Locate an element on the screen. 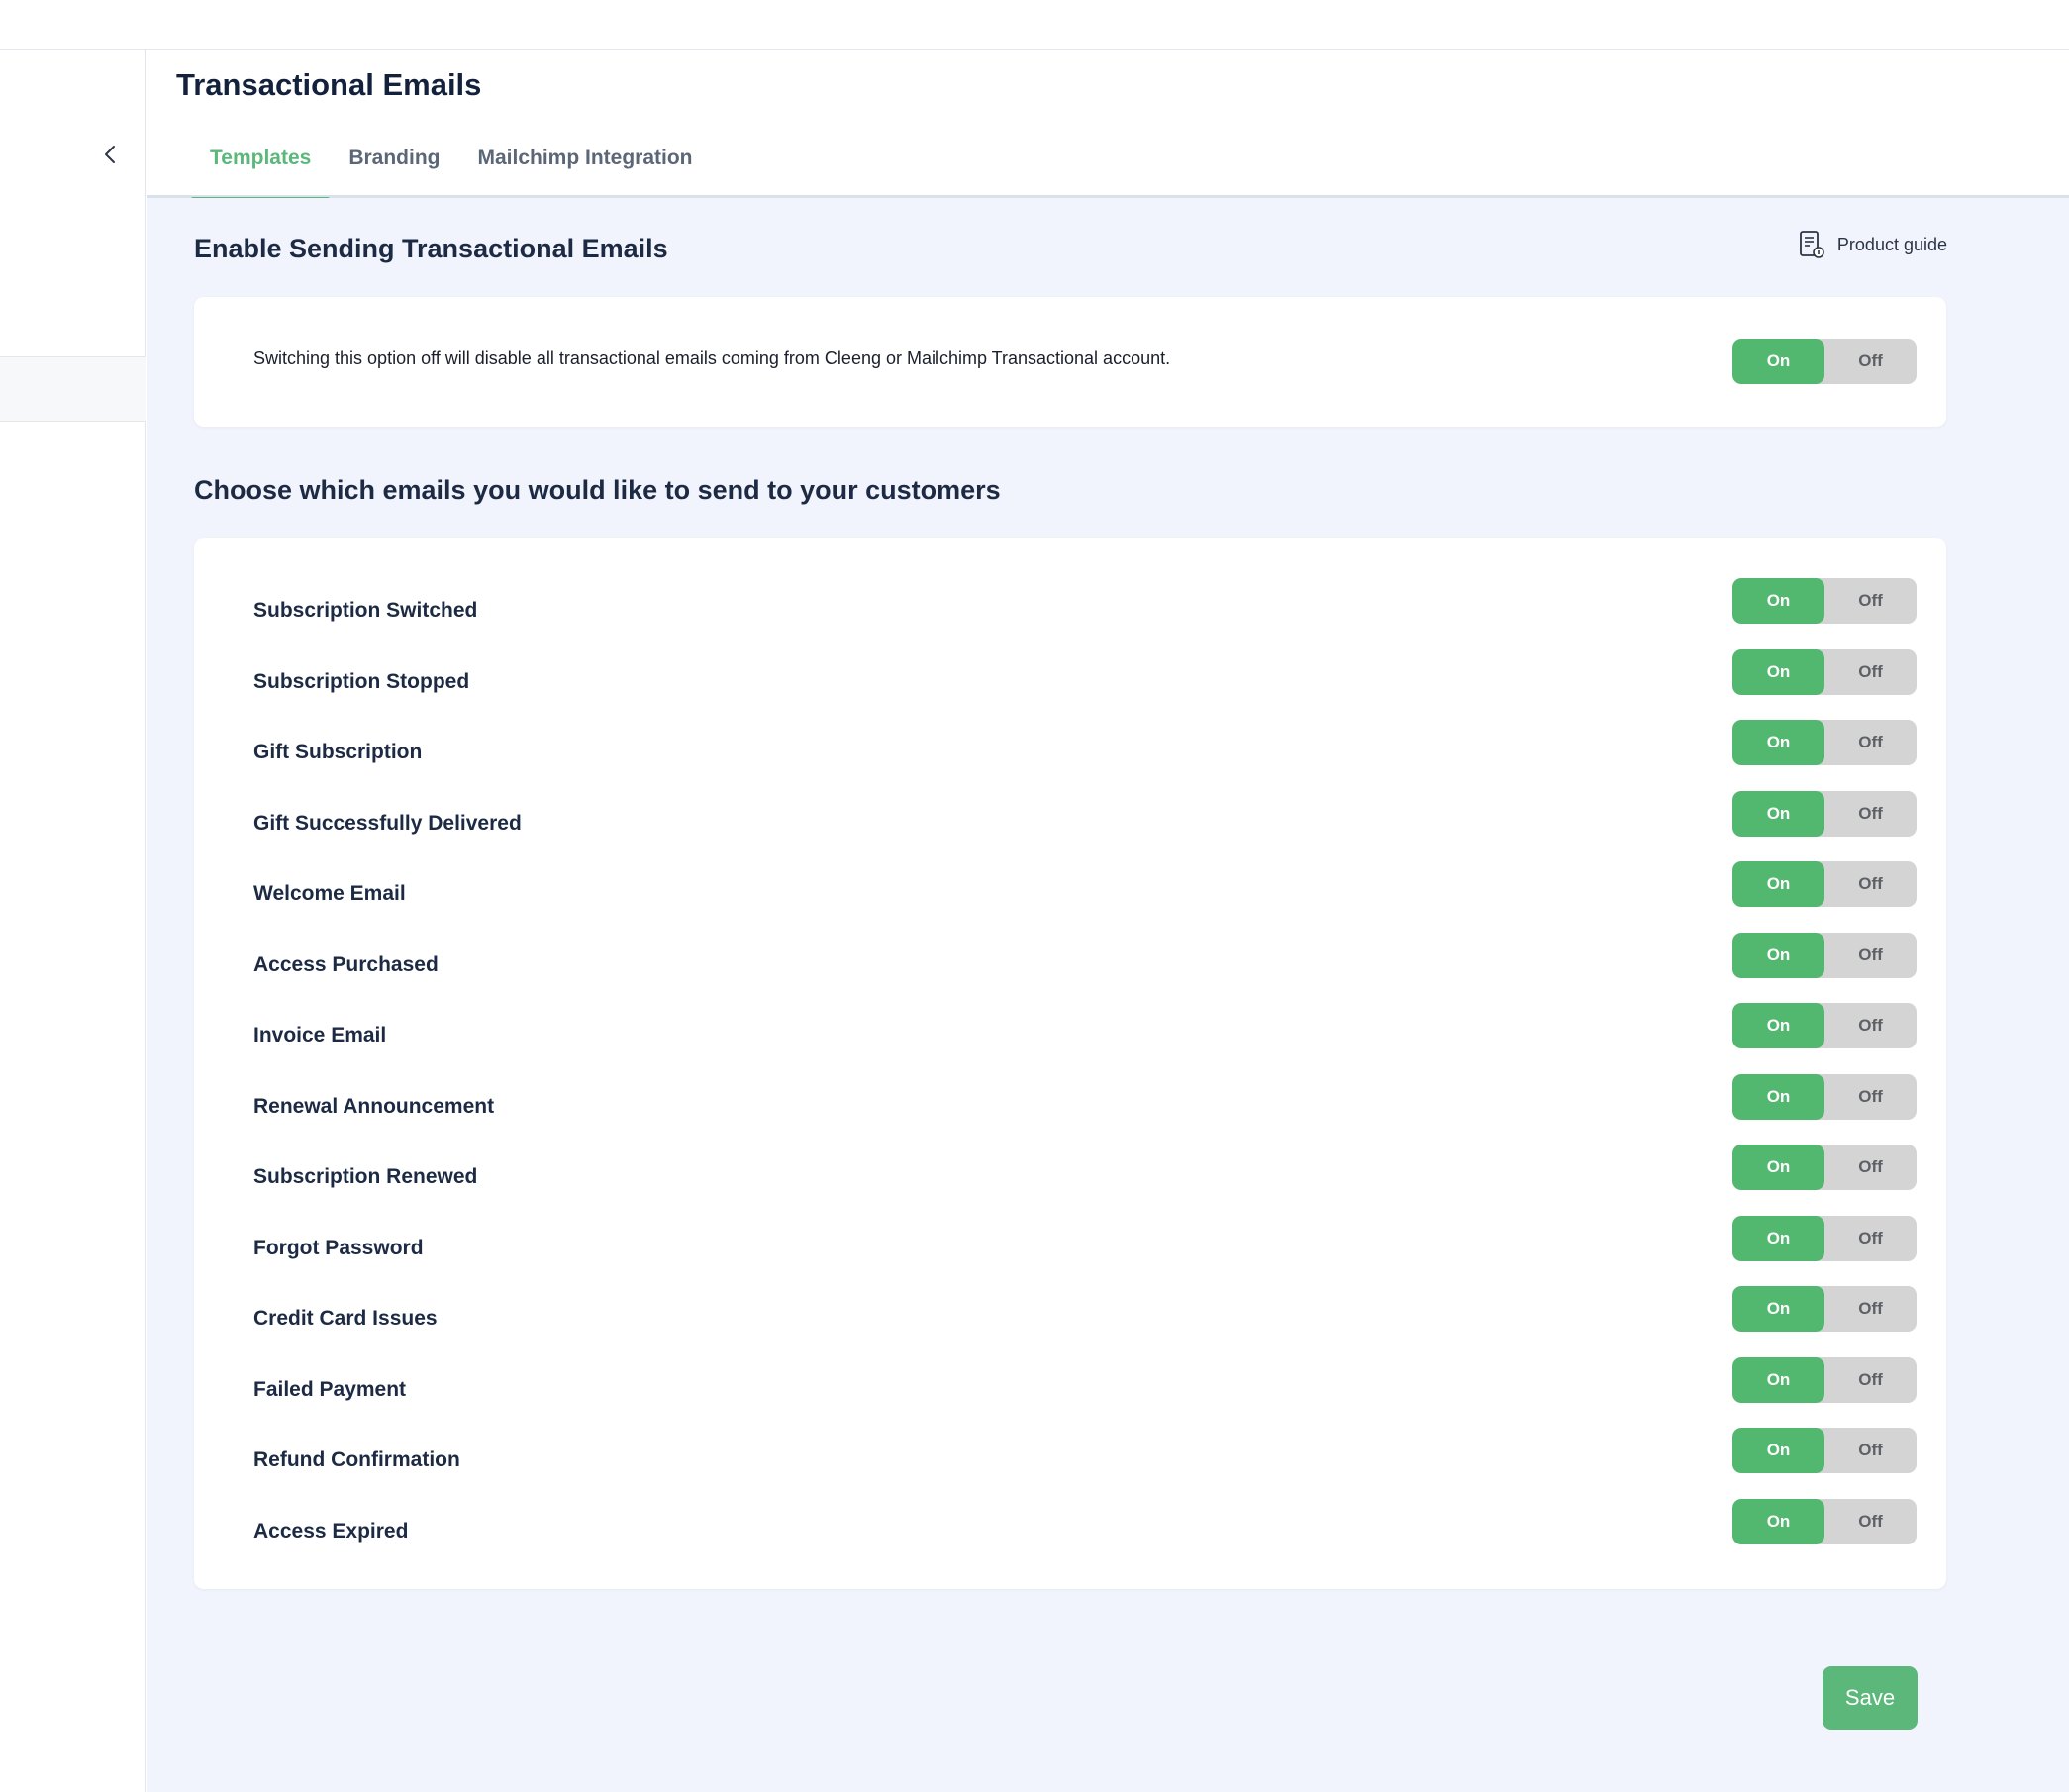  tab-mailchimp-integration: Mailchimp Integration is located at coordinates (585, 170).